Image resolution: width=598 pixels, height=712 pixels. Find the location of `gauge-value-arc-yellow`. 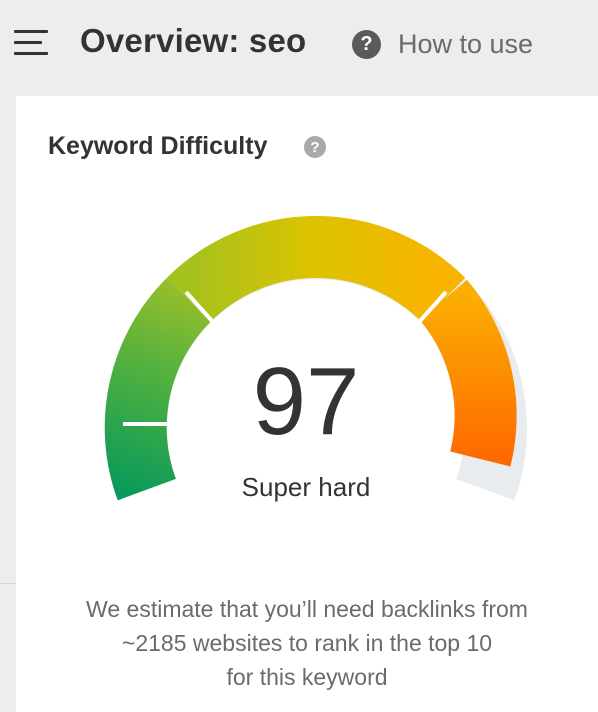

gauge-value-arc-yellow is located at coordinates (316, 269).